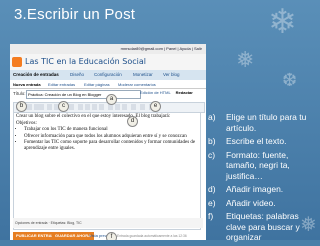 The height and width of the screenshot is (246, 320). What do you see at coordinates (63, 106) in the screenshot?
I see `badge-c: c` at bounding box center [63, 106].